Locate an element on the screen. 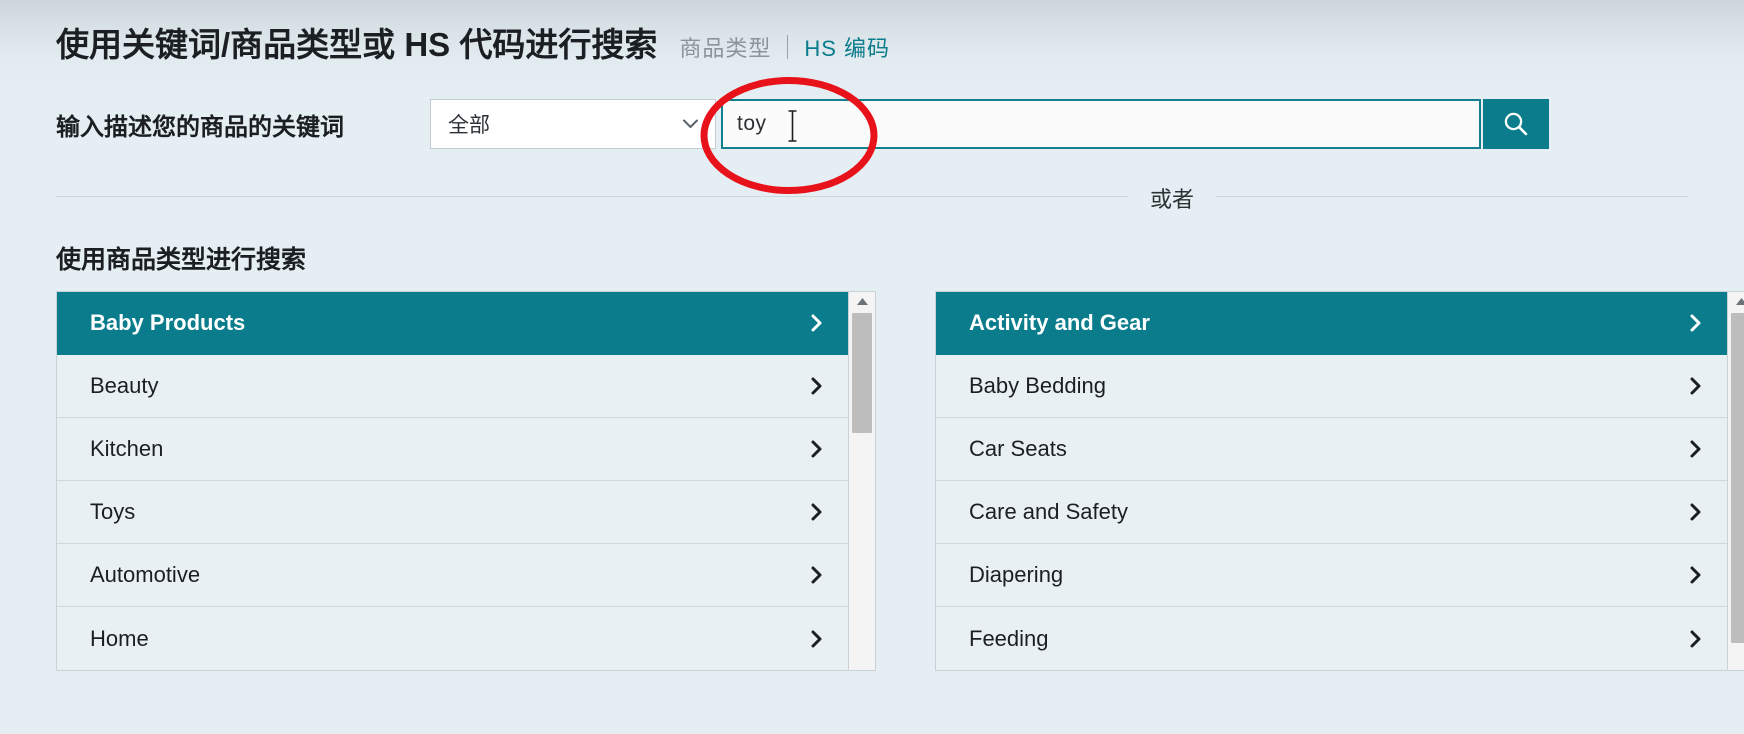 The width and height of the screenshot is (1744, 734). category-select: 全部 is located at coordinates (573, 124).